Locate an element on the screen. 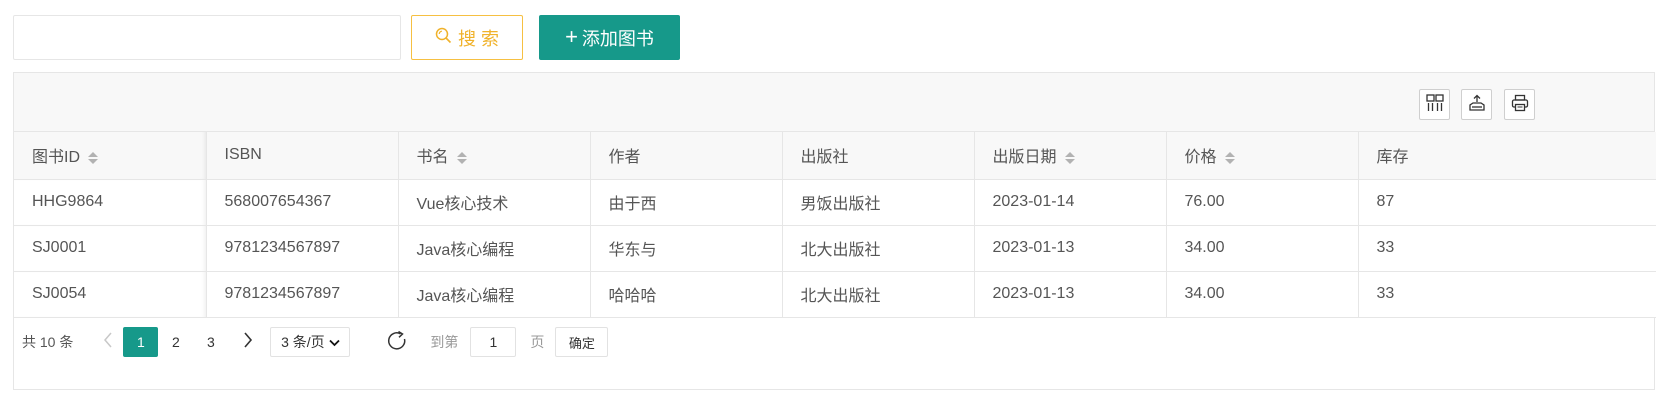  chevron-right-icon is located at coordinates (248, 341).